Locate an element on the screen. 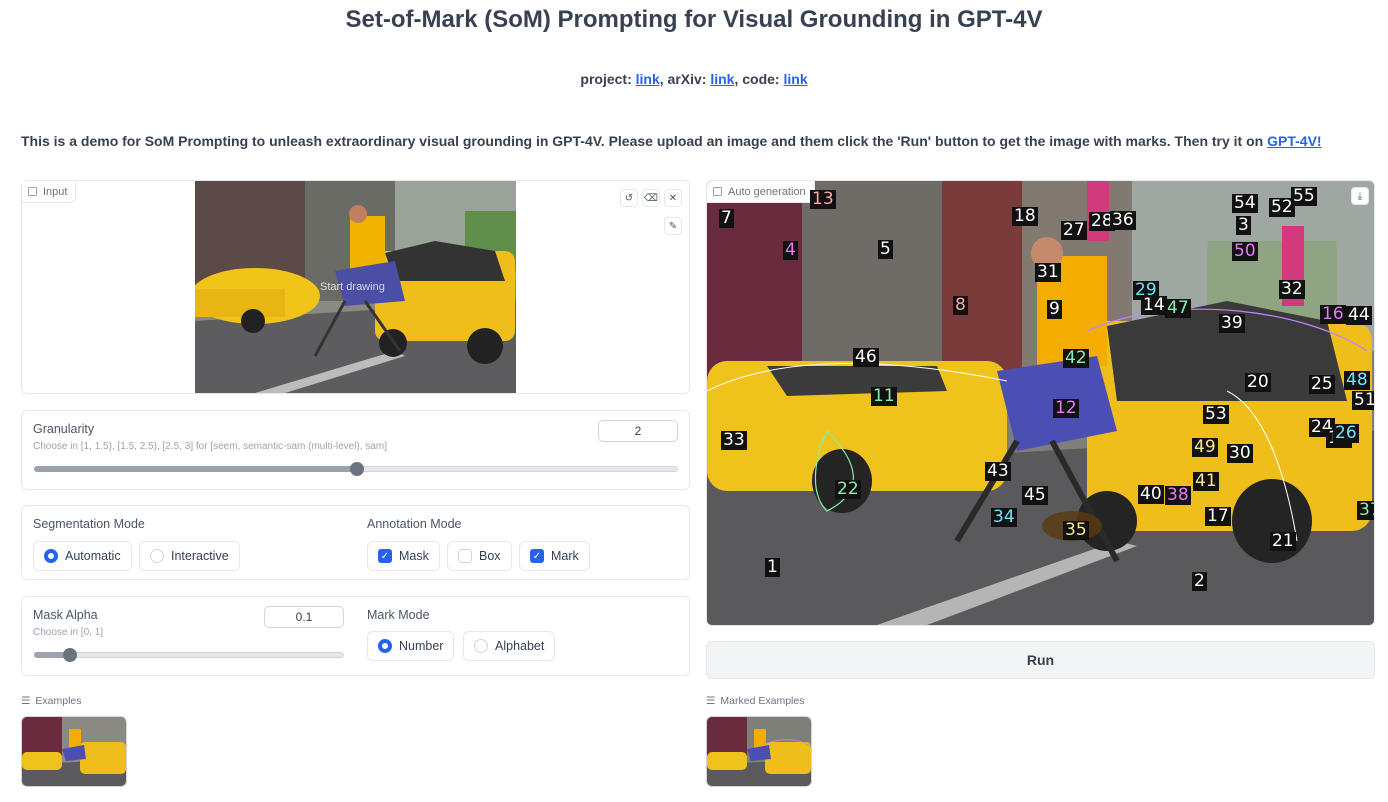  segment-mark-49: 49 is located at coordinates (1205, 447).